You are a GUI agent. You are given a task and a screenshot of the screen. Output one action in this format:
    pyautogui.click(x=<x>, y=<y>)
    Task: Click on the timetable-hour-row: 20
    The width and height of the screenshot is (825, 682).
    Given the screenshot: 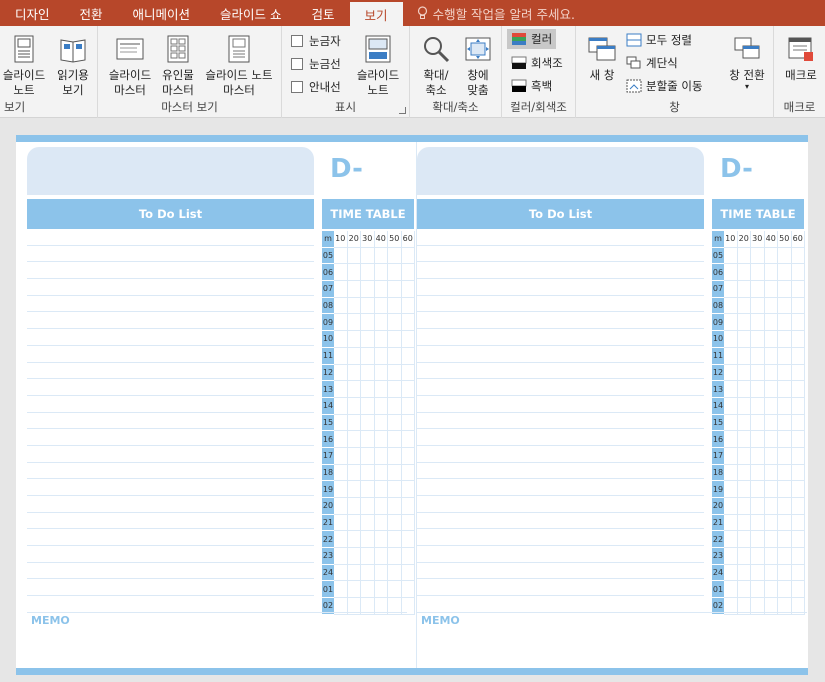 What is the action you would take?
    pyautogui.click(x=368, y=506)
    